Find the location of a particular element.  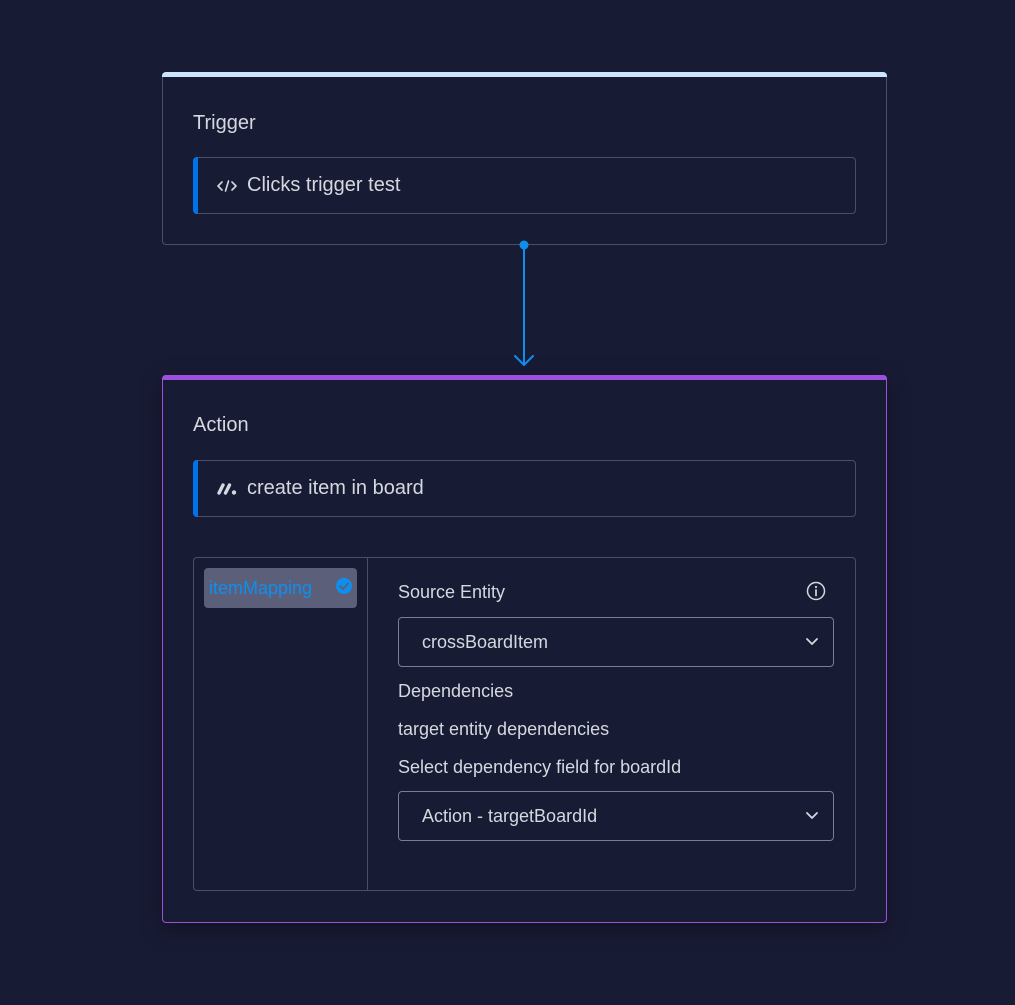

source-entity-label: Source Entity is located at coordinates (452, 592).